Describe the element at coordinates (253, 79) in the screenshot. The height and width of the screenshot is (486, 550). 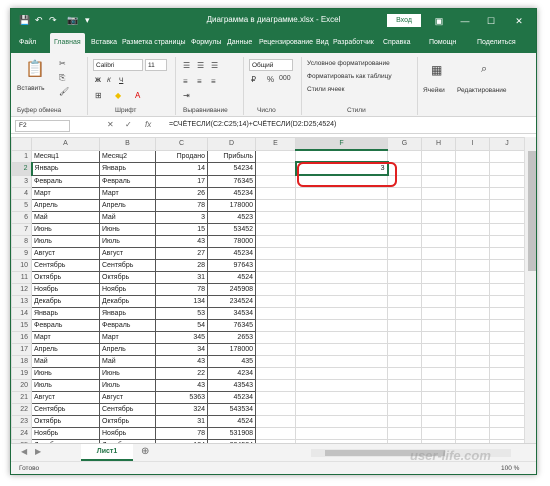
I see `currency-icon: ₽` at that location.